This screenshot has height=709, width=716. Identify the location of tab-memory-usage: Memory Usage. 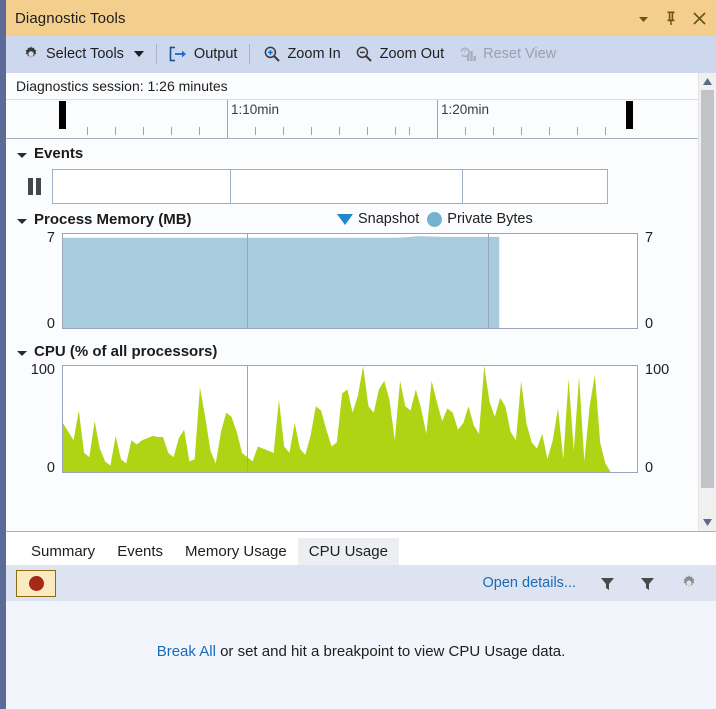
(236, 551).